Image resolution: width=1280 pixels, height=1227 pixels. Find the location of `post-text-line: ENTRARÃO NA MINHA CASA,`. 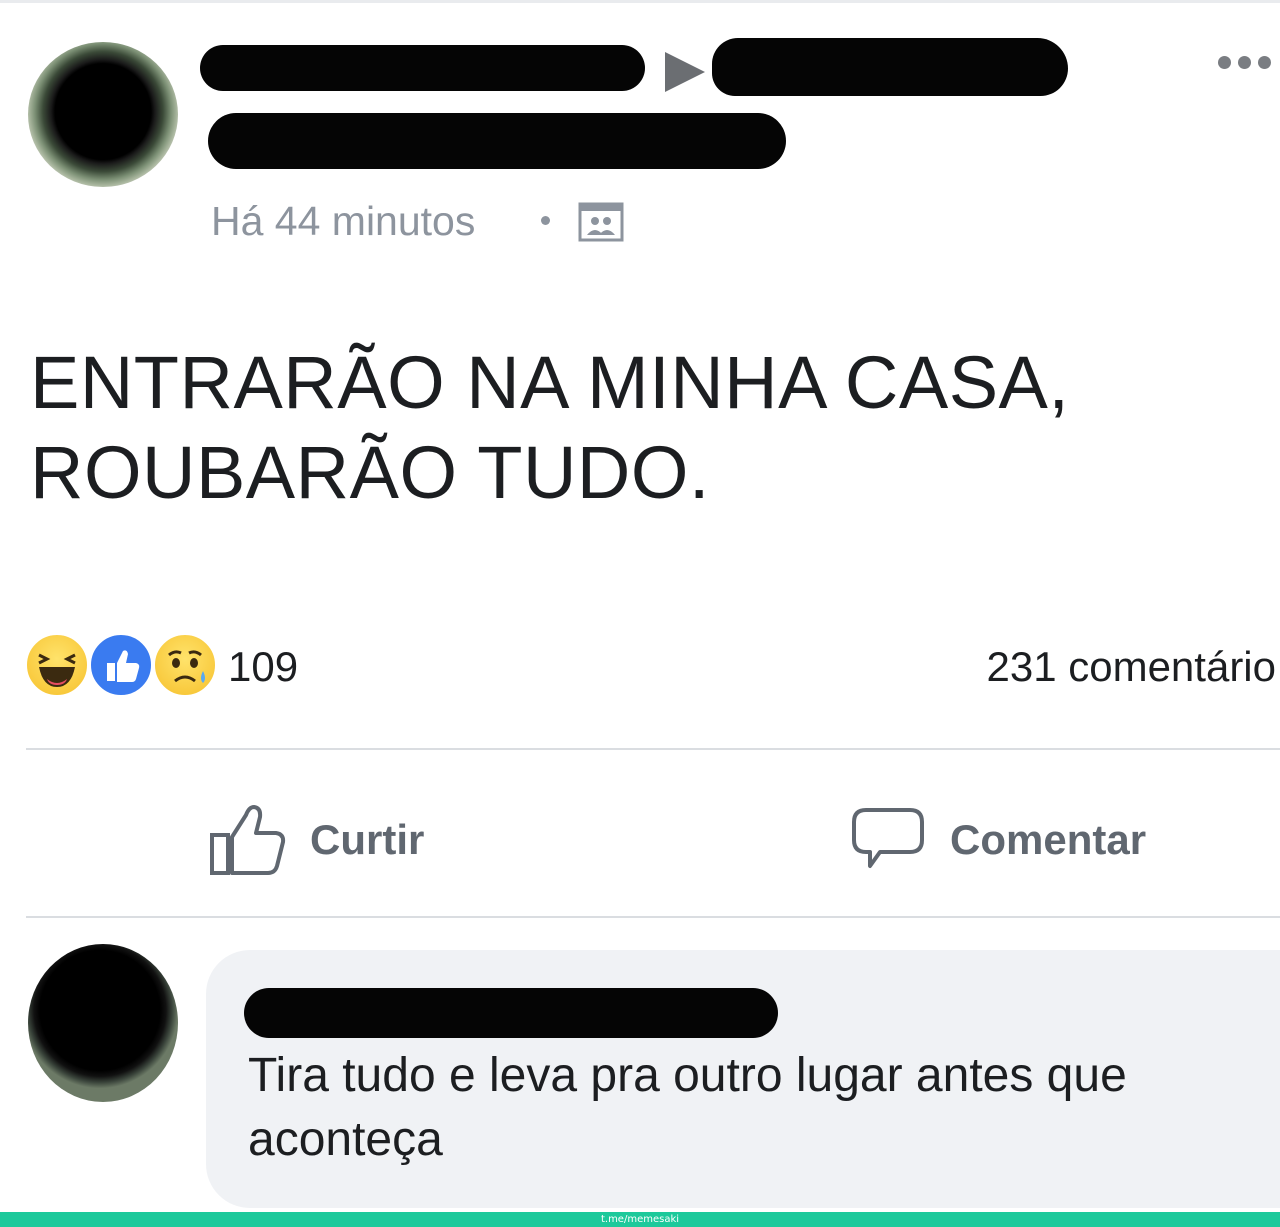

post-text-line: ENTRARÃO NA MINHA CASA, is located at coordinates (550, 382).